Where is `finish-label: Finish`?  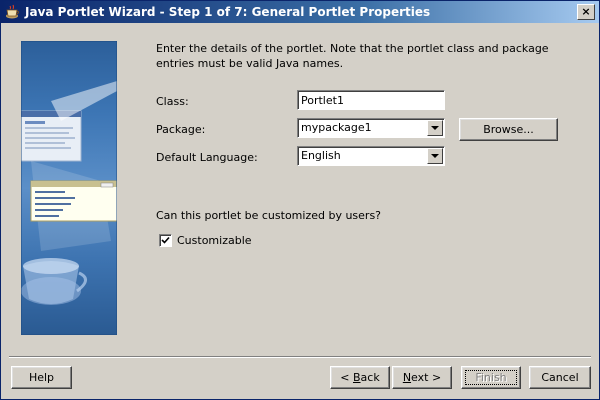
finish-label: Finish is located at coordinates (491, 377).